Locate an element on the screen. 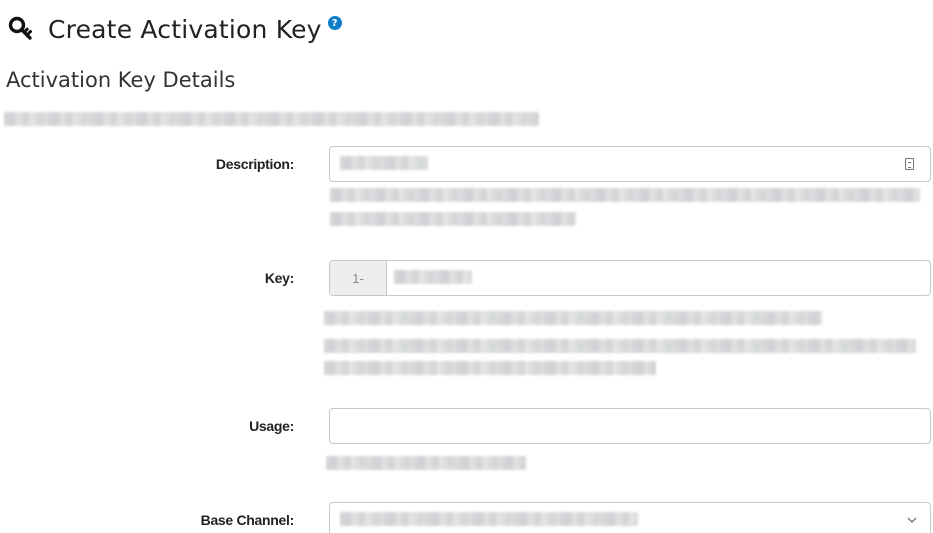 The width and height of the screenshot is (933, 533). chevron-down-icon is located at coordinates (912, 520).